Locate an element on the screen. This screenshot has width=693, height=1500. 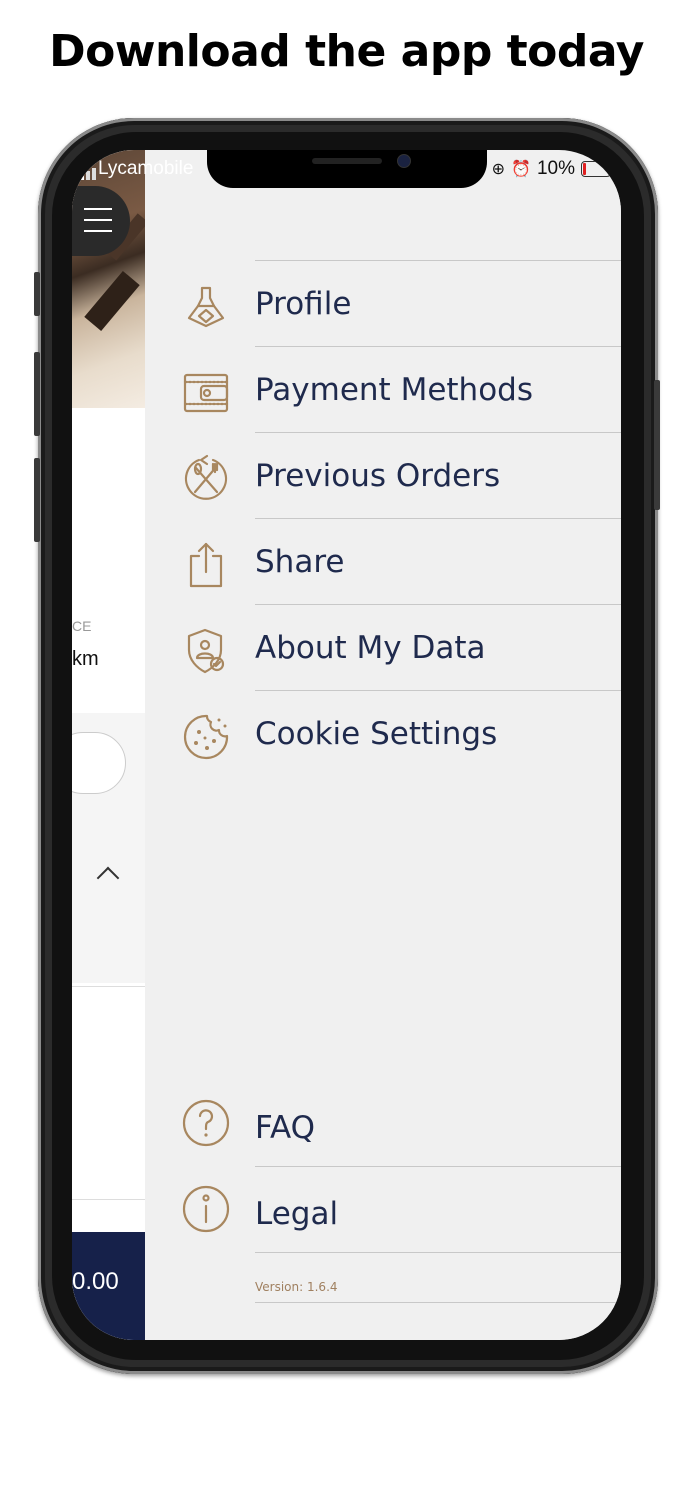
menu-item-label: Cookie Settings is located at coordinates (376, 734).